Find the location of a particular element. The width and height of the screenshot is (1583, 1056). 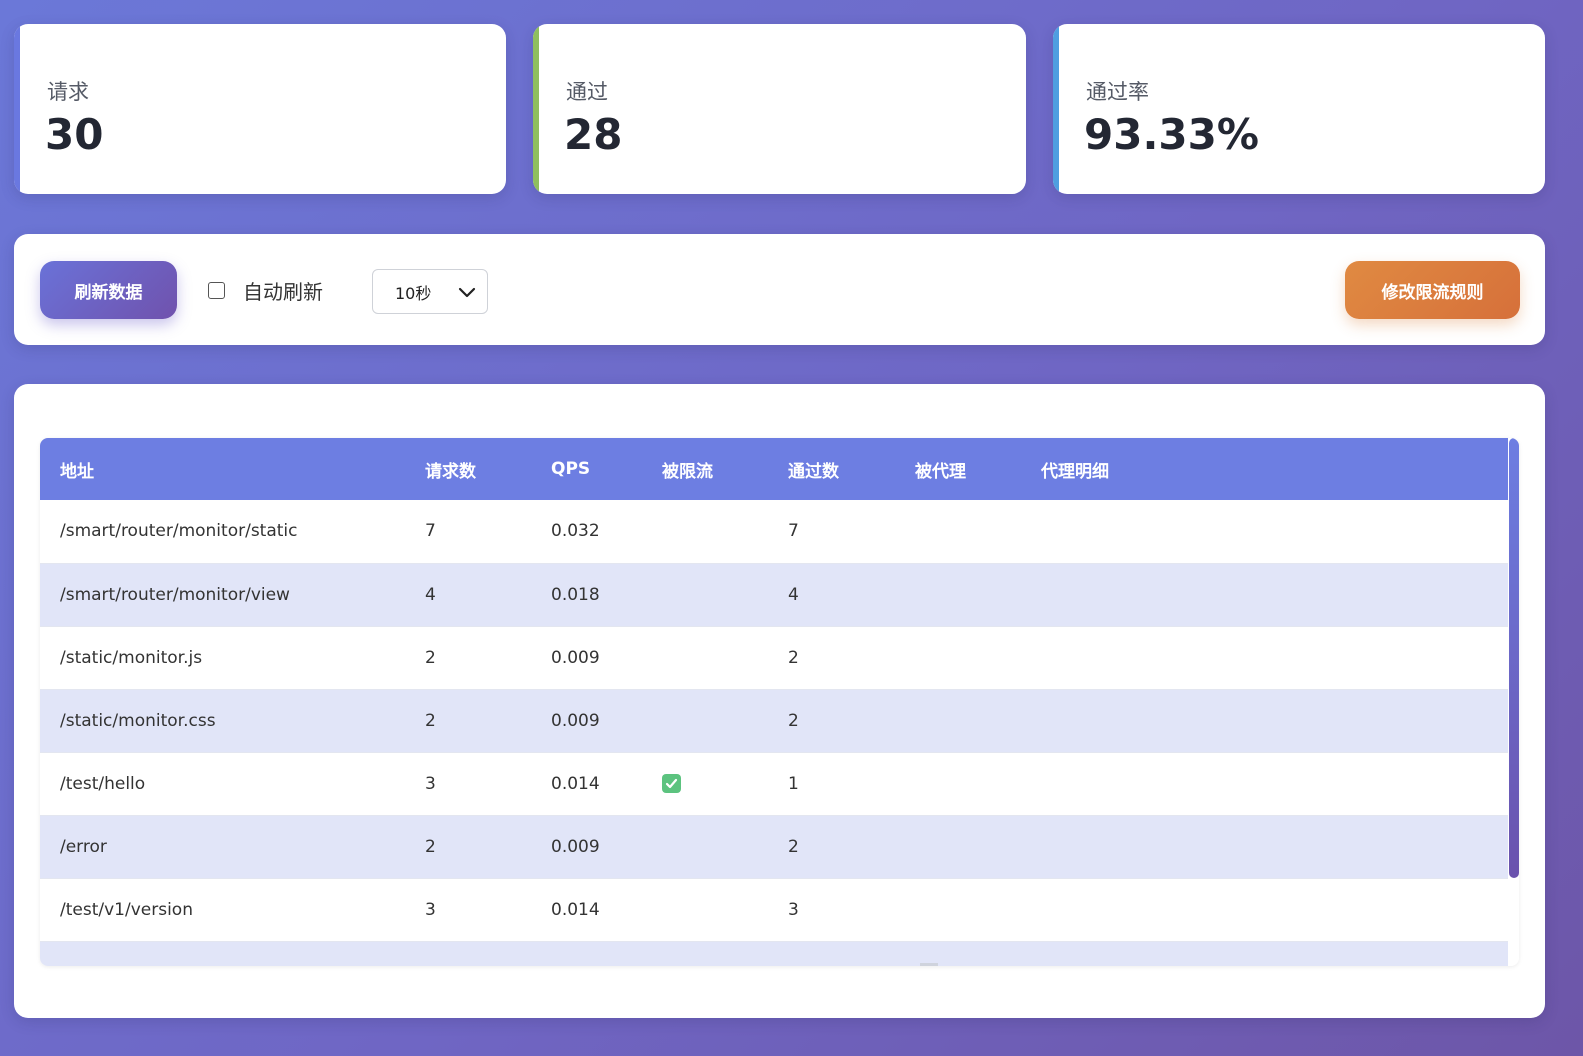

stat-card-passed: 通过 28 is located at coordinates (779, 109).